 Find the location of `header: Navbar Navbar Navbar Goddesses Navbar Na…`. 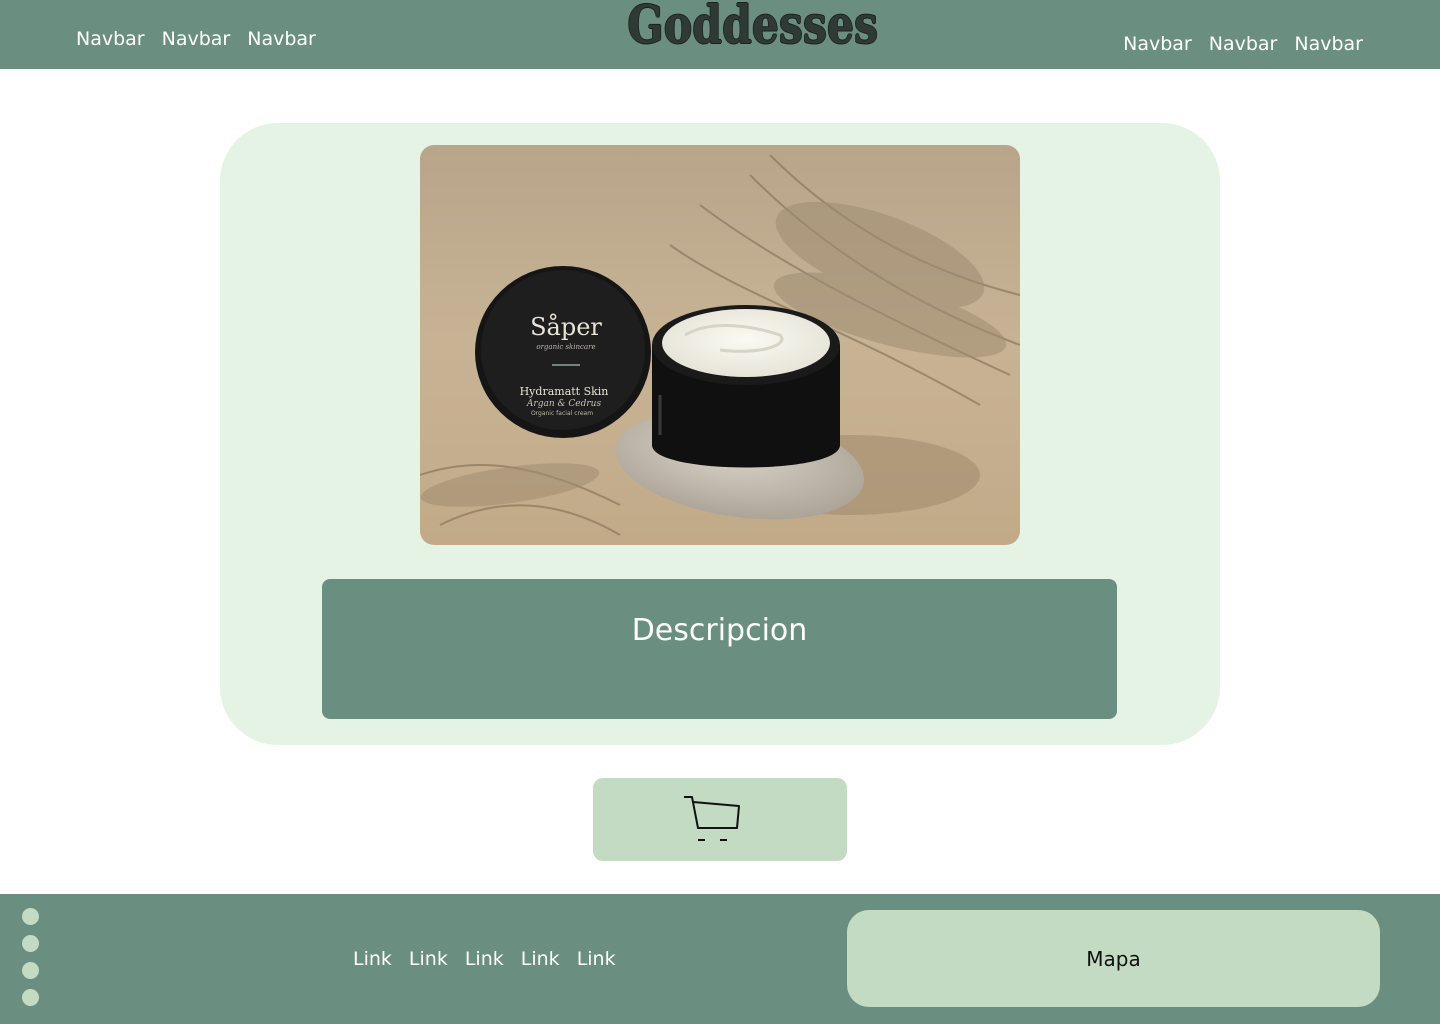

header: Navbar Navbar Navbar Goddesses Navbar Na… is located at coordinates (720, 34).